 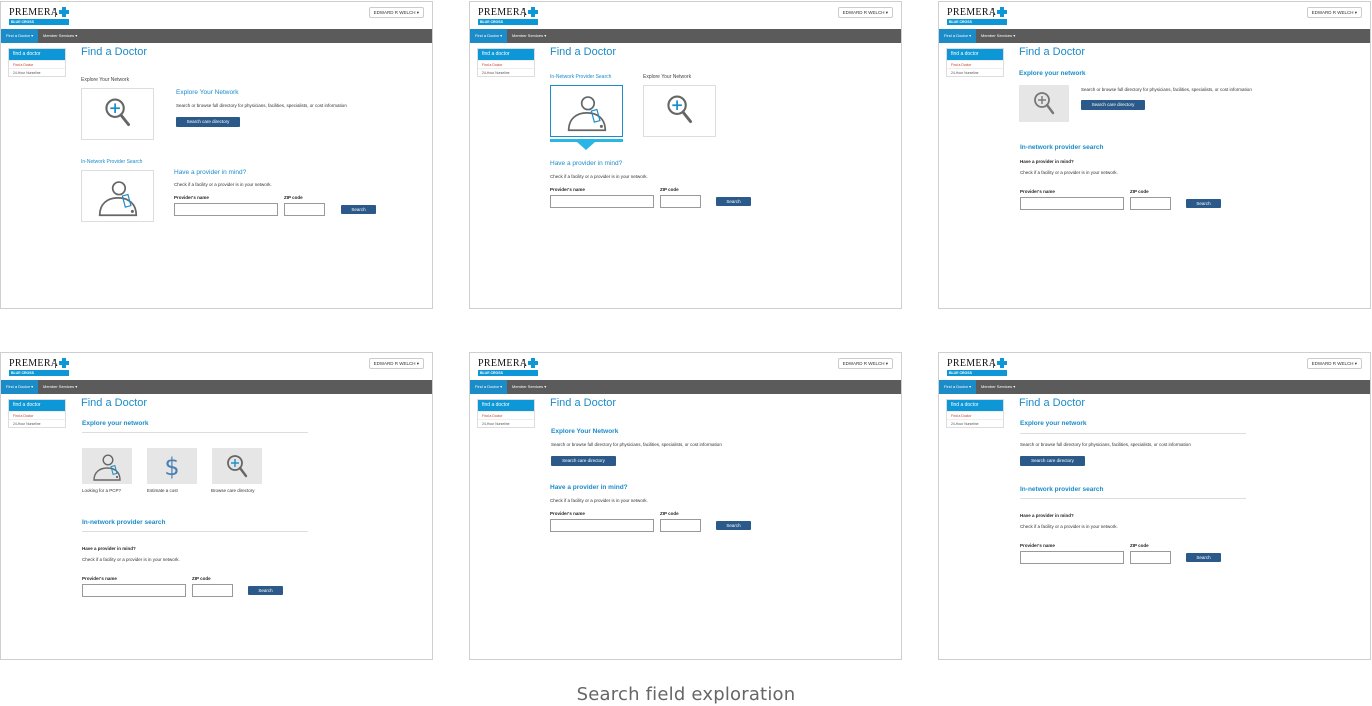 I want to click on estimate-cost-tile: $, so click(x=172, y=466).